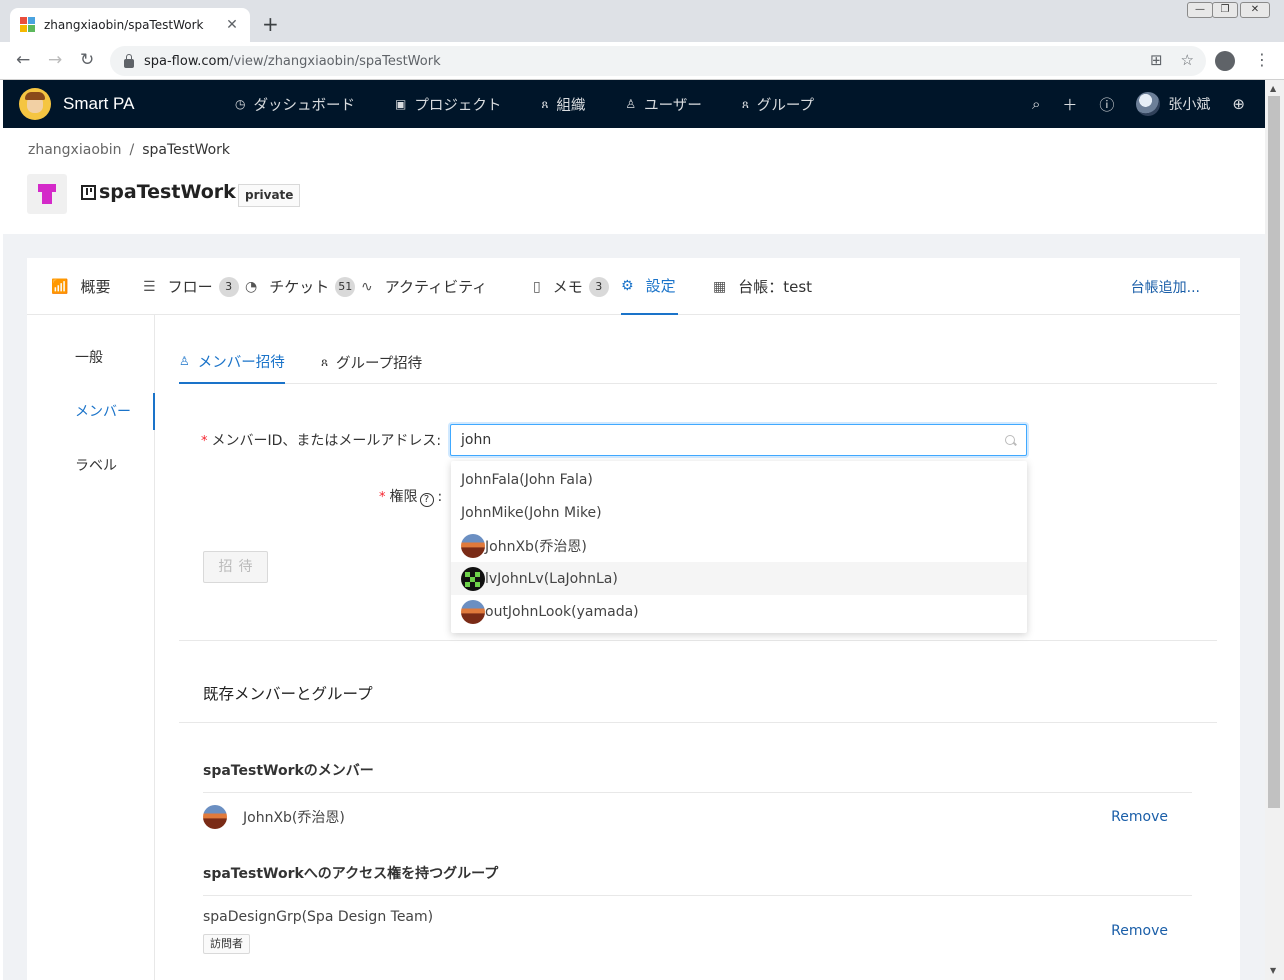 The image size is (1284, 980). What do you see at coordinates (1225, 10) in the screenshot?
I see `restore-window-icon: ❐` at bounding box center [1225, 10].